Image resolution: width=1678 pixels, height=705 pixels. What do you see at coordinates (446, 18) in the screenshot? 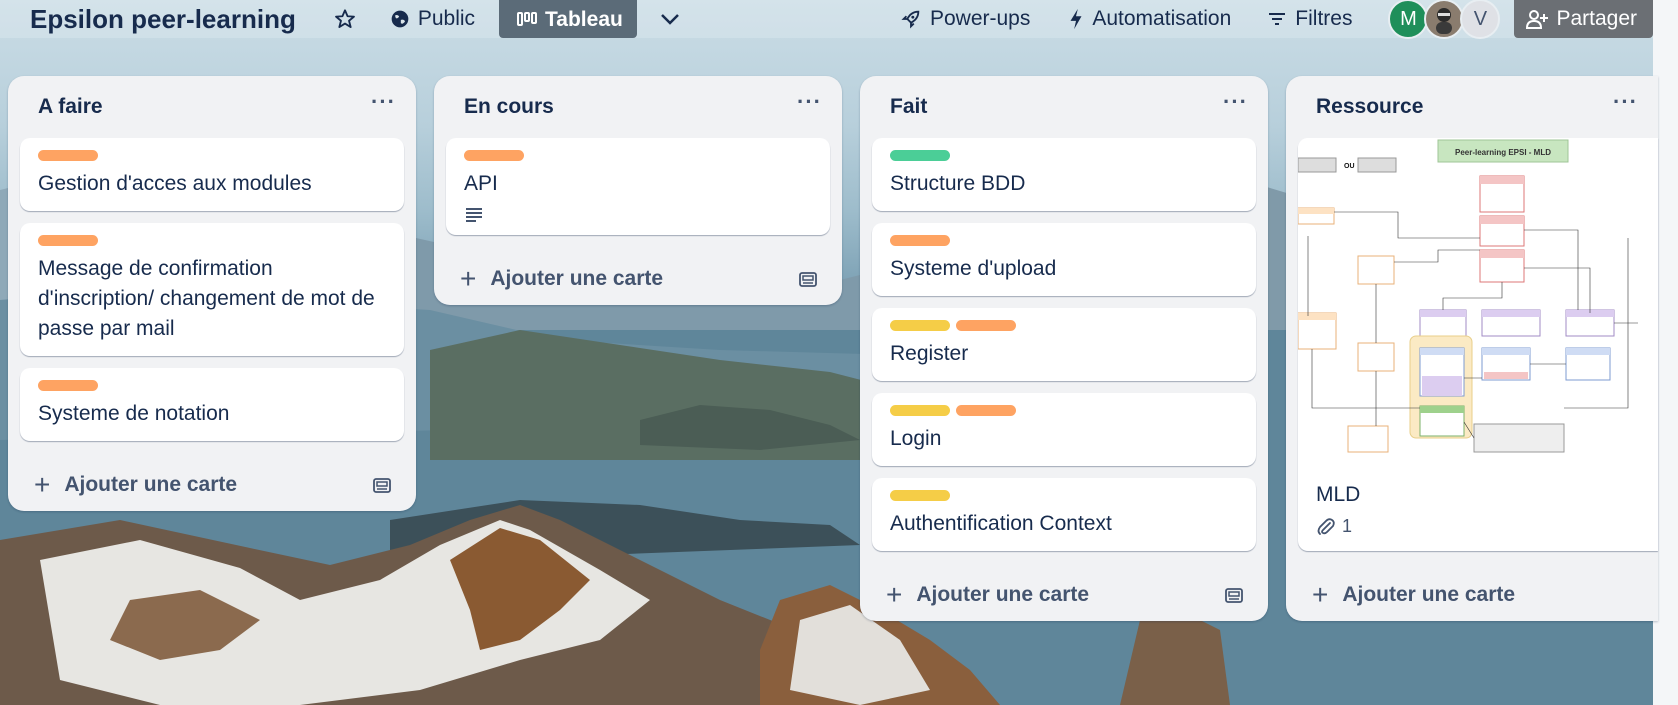
I see `visibility-label: Public` at bounding box center [446, 18].